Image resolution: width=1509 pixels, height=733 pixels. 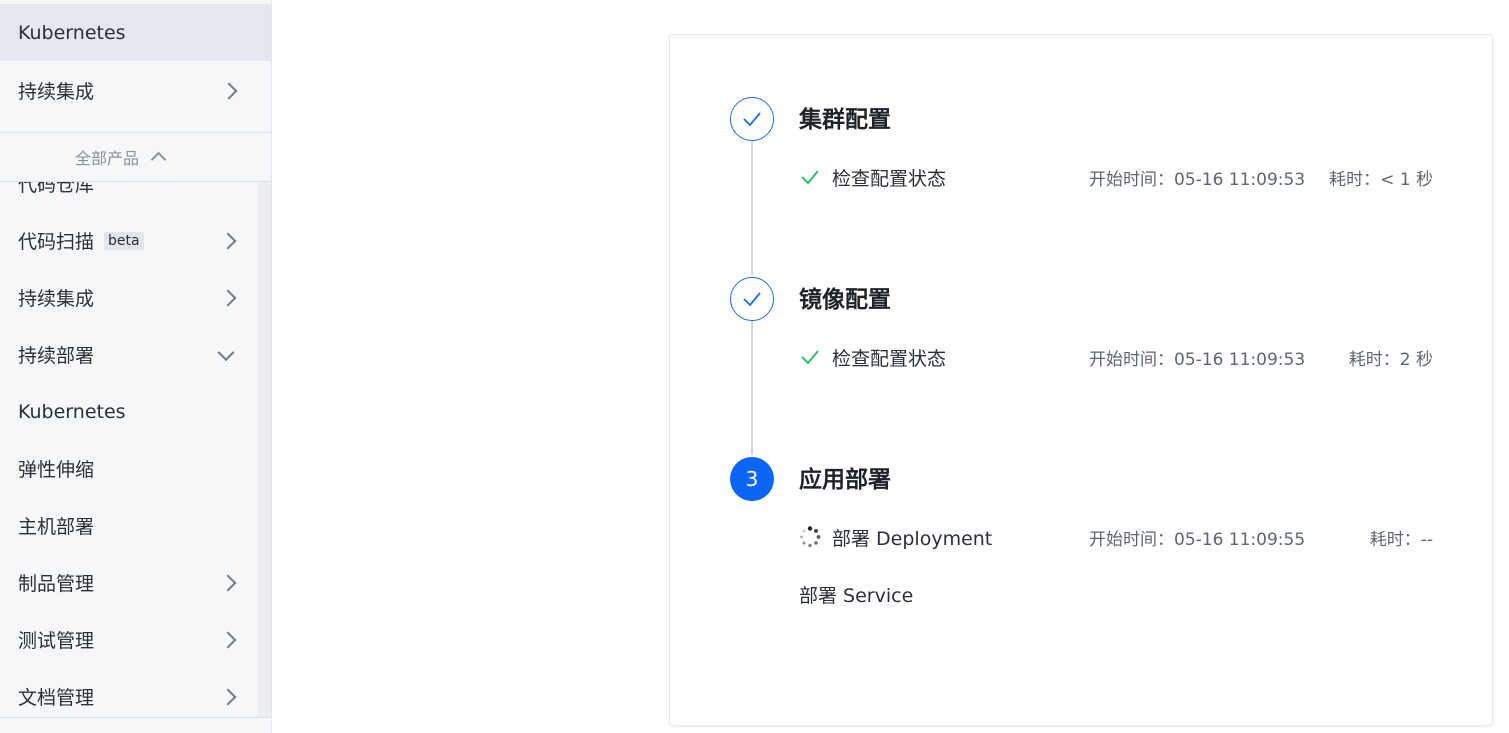 What do you see at coordinates (845, 480) in the screenshot?
I see `step-title: 应用部署` at bounding box center [845, 480].